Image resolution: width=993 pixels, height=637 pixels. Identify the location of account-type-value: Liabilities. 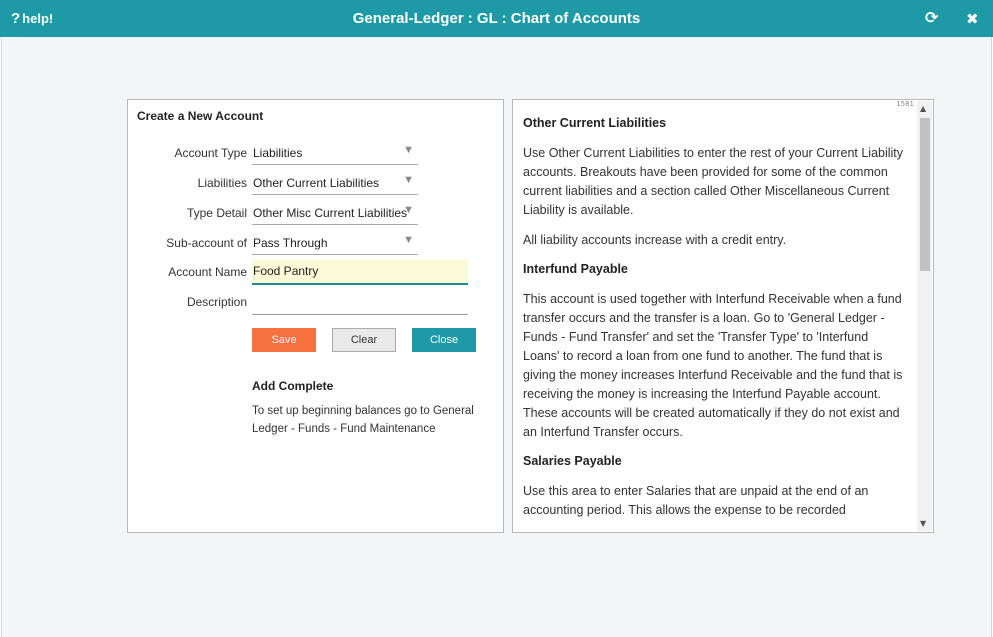
(278, 153).